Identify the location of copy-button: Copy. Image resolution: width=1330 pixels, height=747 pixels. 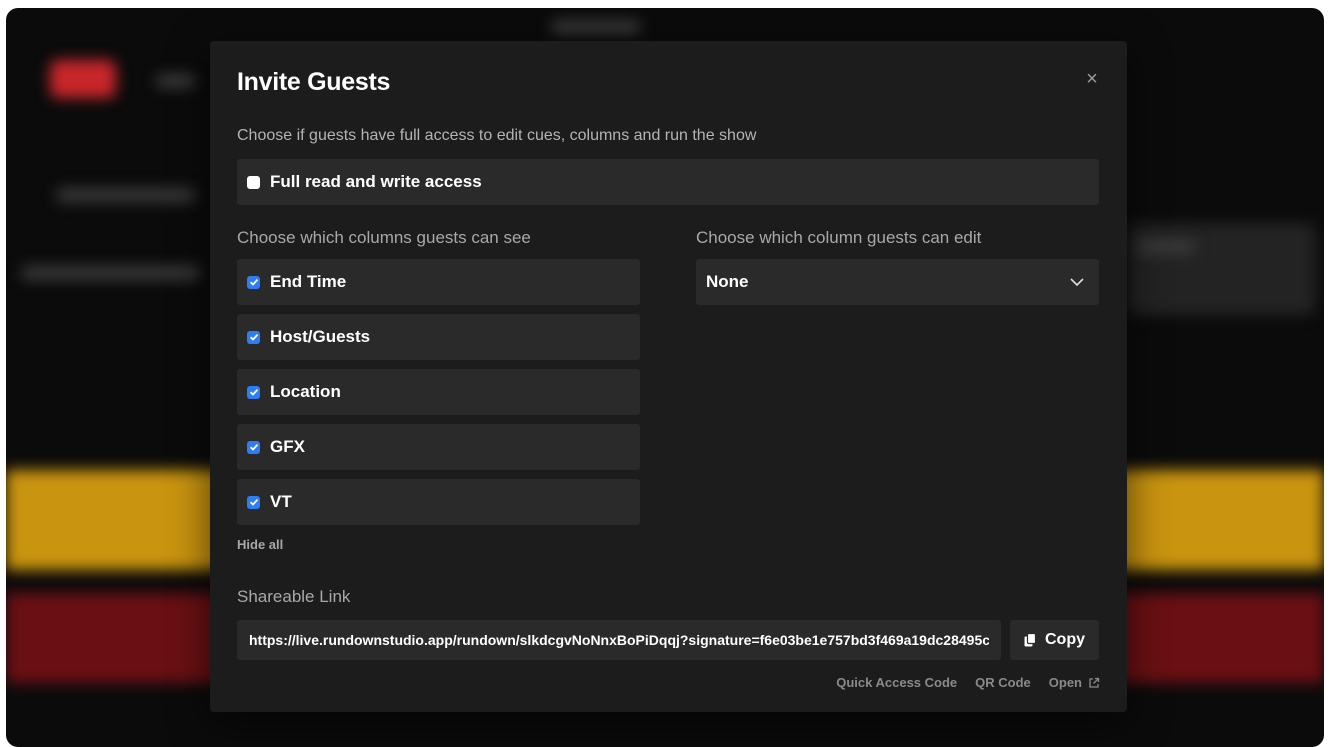
(1054, 640).